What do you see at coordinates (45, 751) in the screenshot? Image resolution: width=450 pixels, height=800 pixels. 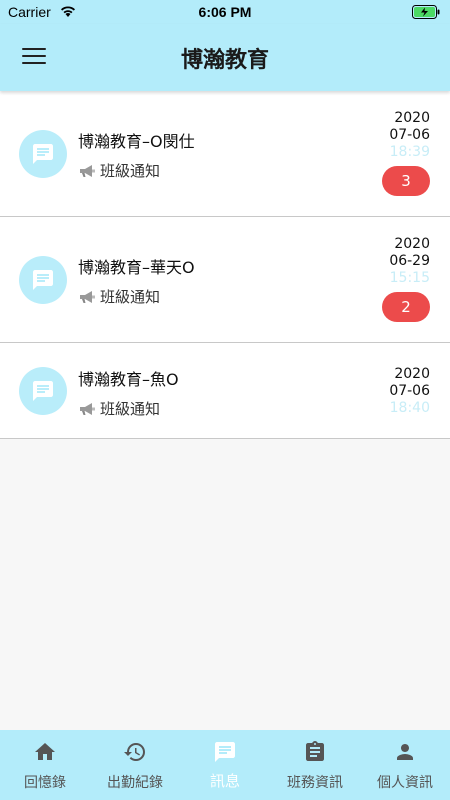 I see `home-icon` at bounding box center [45, 751].